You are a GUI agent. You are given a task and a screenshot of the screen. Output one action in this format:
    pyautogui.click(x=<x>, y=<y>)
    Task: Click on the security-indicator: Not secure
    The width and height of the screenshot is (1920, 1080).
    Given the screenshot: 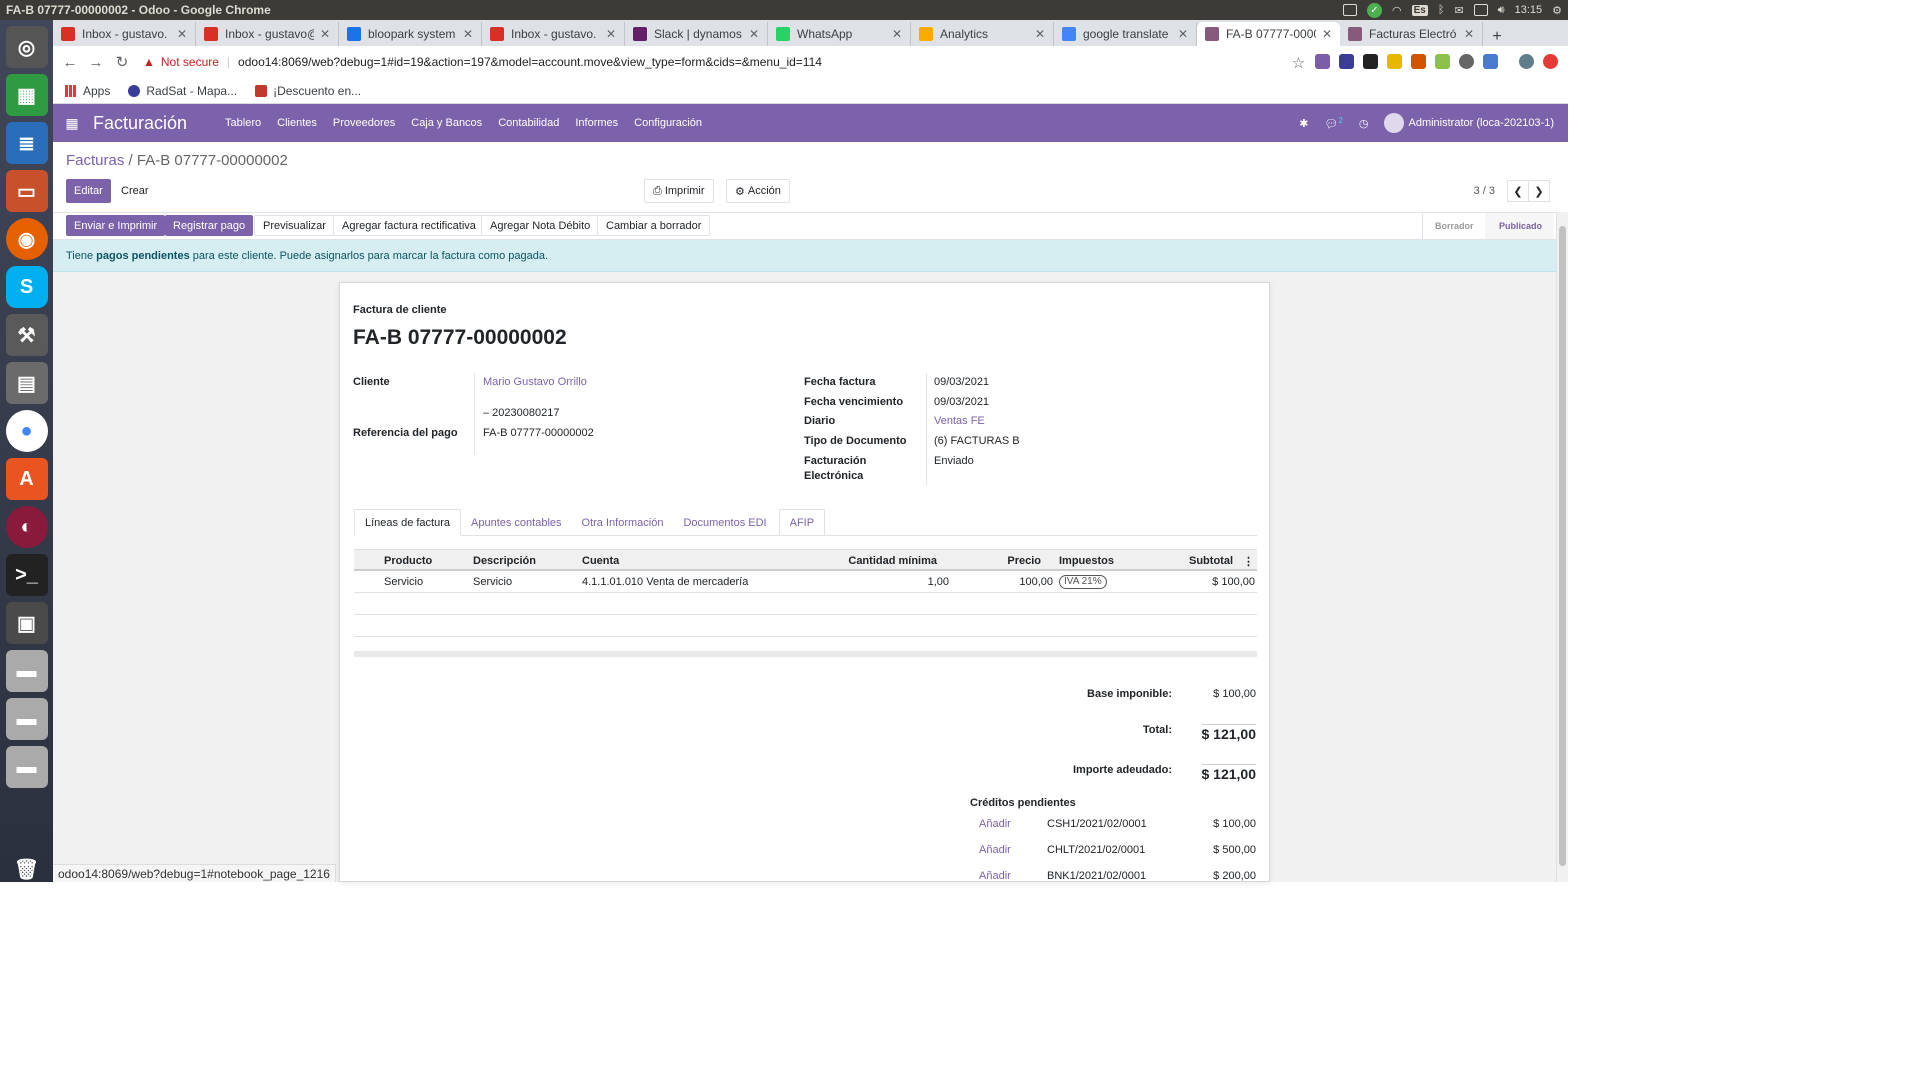 What is the action you would take?
    pyautogui.click(x=190, y=62)
    